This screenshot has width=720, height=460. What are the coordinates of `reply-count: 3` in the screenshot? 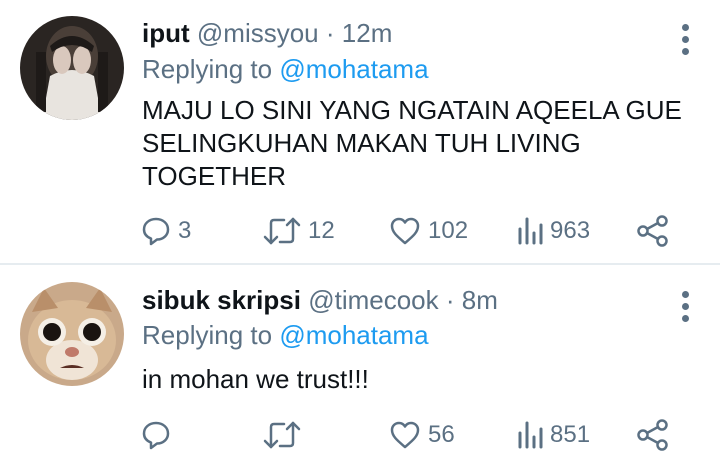 It's located at (185, 230).